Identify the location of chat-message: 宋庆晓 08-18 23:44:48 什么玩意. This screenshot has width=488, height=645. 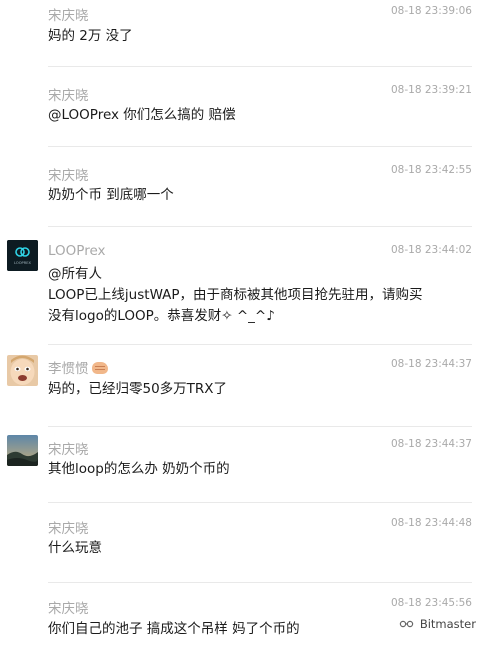
(244, 542).